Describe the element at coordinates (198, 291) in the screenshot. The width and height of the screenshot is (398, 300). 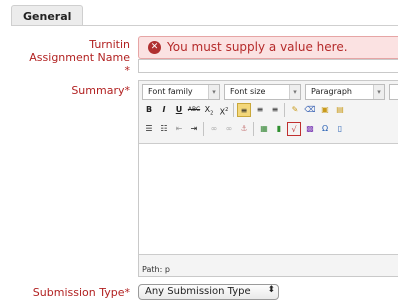
I see `submission-type-value: Any Submission Type` at that location.